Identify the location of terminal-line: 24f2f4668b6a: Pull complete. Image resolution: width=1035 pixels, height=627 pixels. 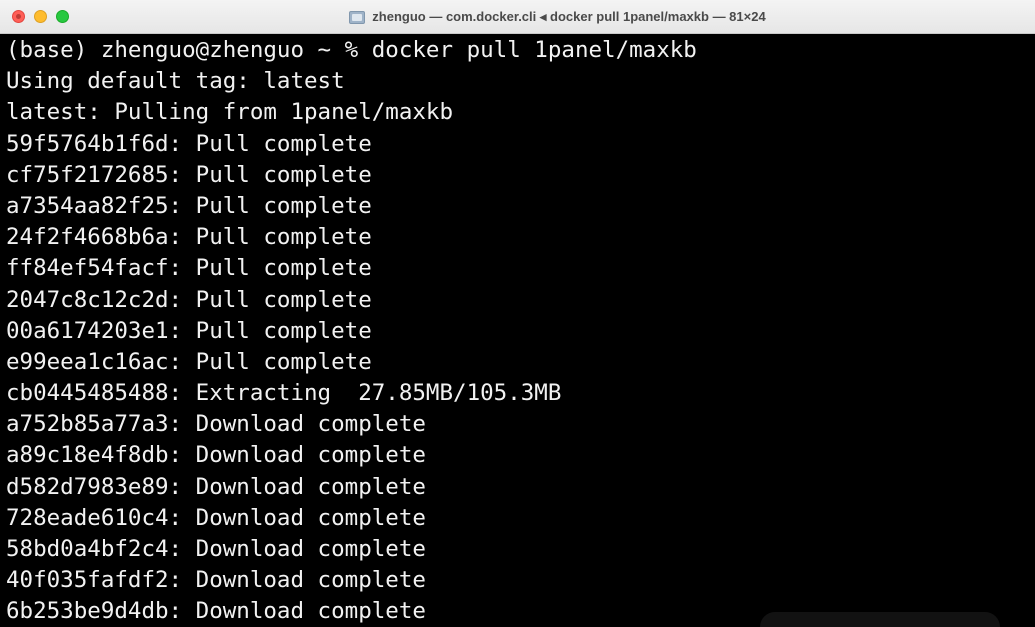
(189, 237).